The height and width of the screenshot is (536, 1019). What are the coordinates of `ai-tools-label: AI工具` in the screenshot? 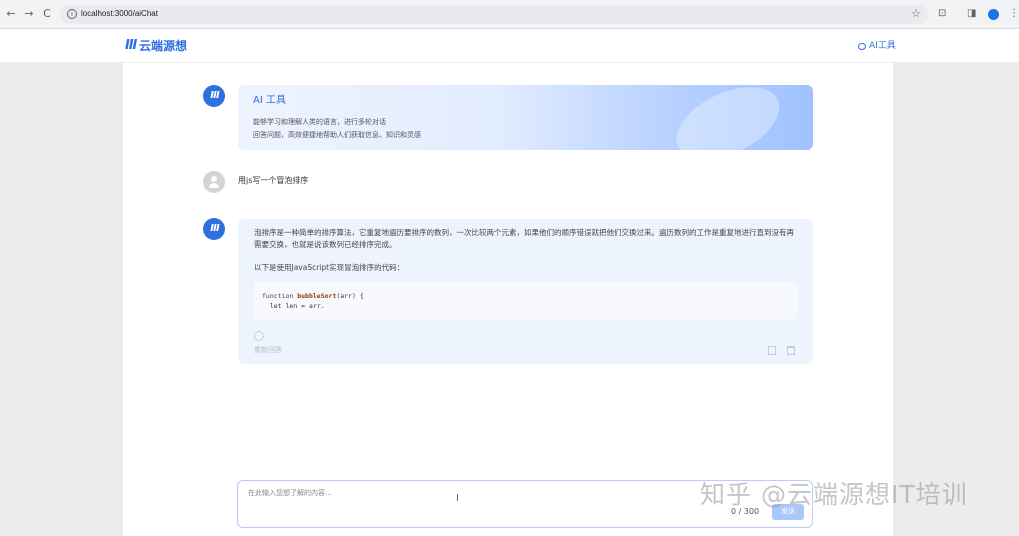 It's located at (882, 46).